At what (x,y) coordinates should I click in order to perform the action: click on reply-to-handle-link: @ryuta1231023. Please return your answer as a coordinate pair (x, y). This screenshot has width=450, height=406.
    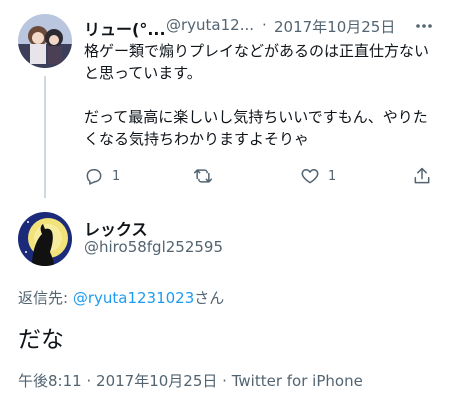
    Looking at the image, I should click on (133, 298).